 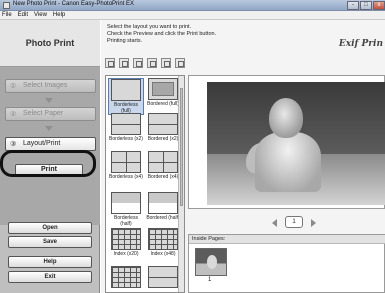 What do you see at coordinates (379, 5) in the screenshot?
I see `close-button: x` at bounding box center [379, 5].